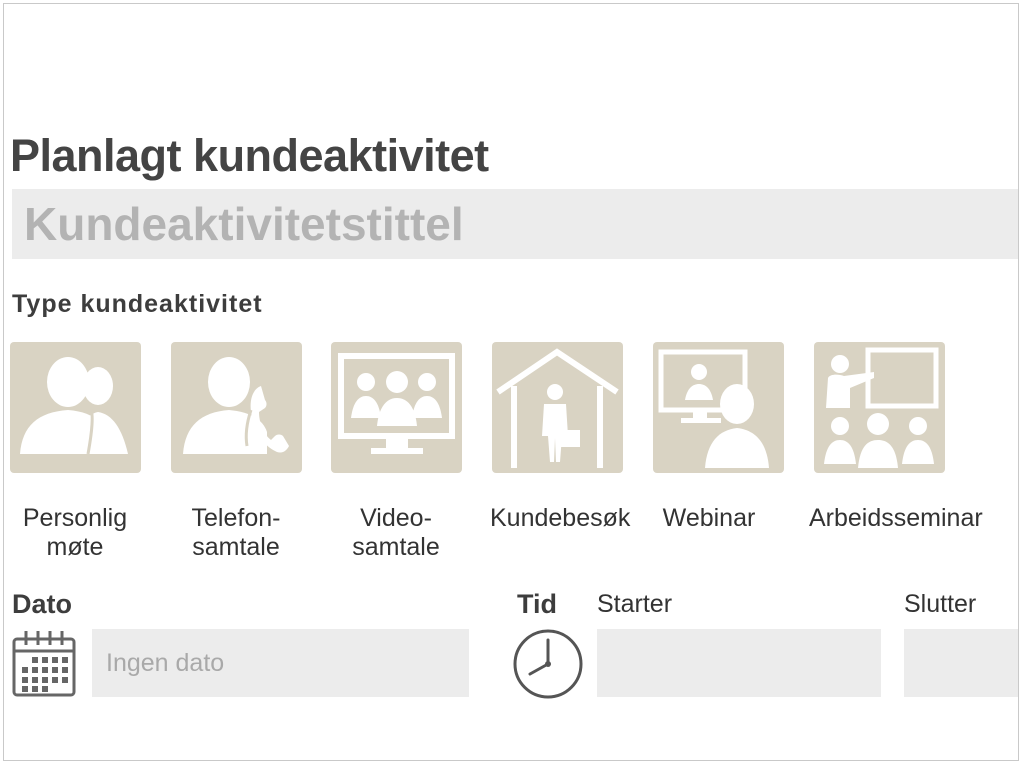  Describe the element at coordinates (75, 518) in the screenshot. I see `label-line: Personlig` at that location.